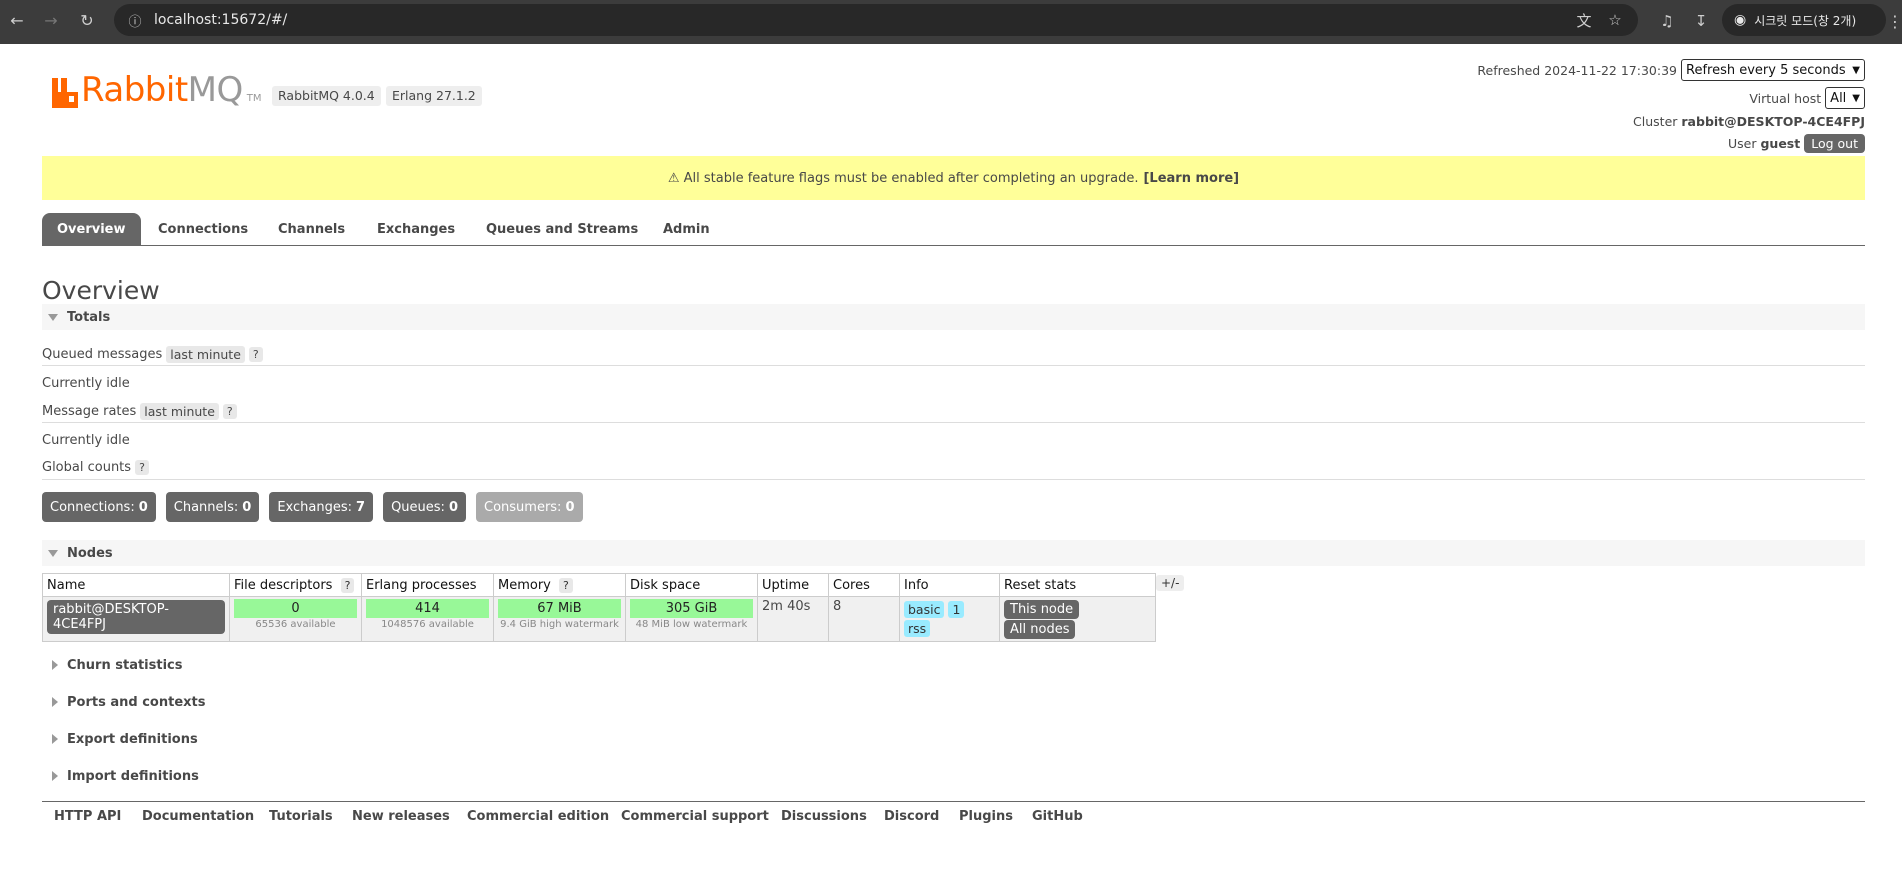  I want to click on processes-bar: 414, so click(427, 608).